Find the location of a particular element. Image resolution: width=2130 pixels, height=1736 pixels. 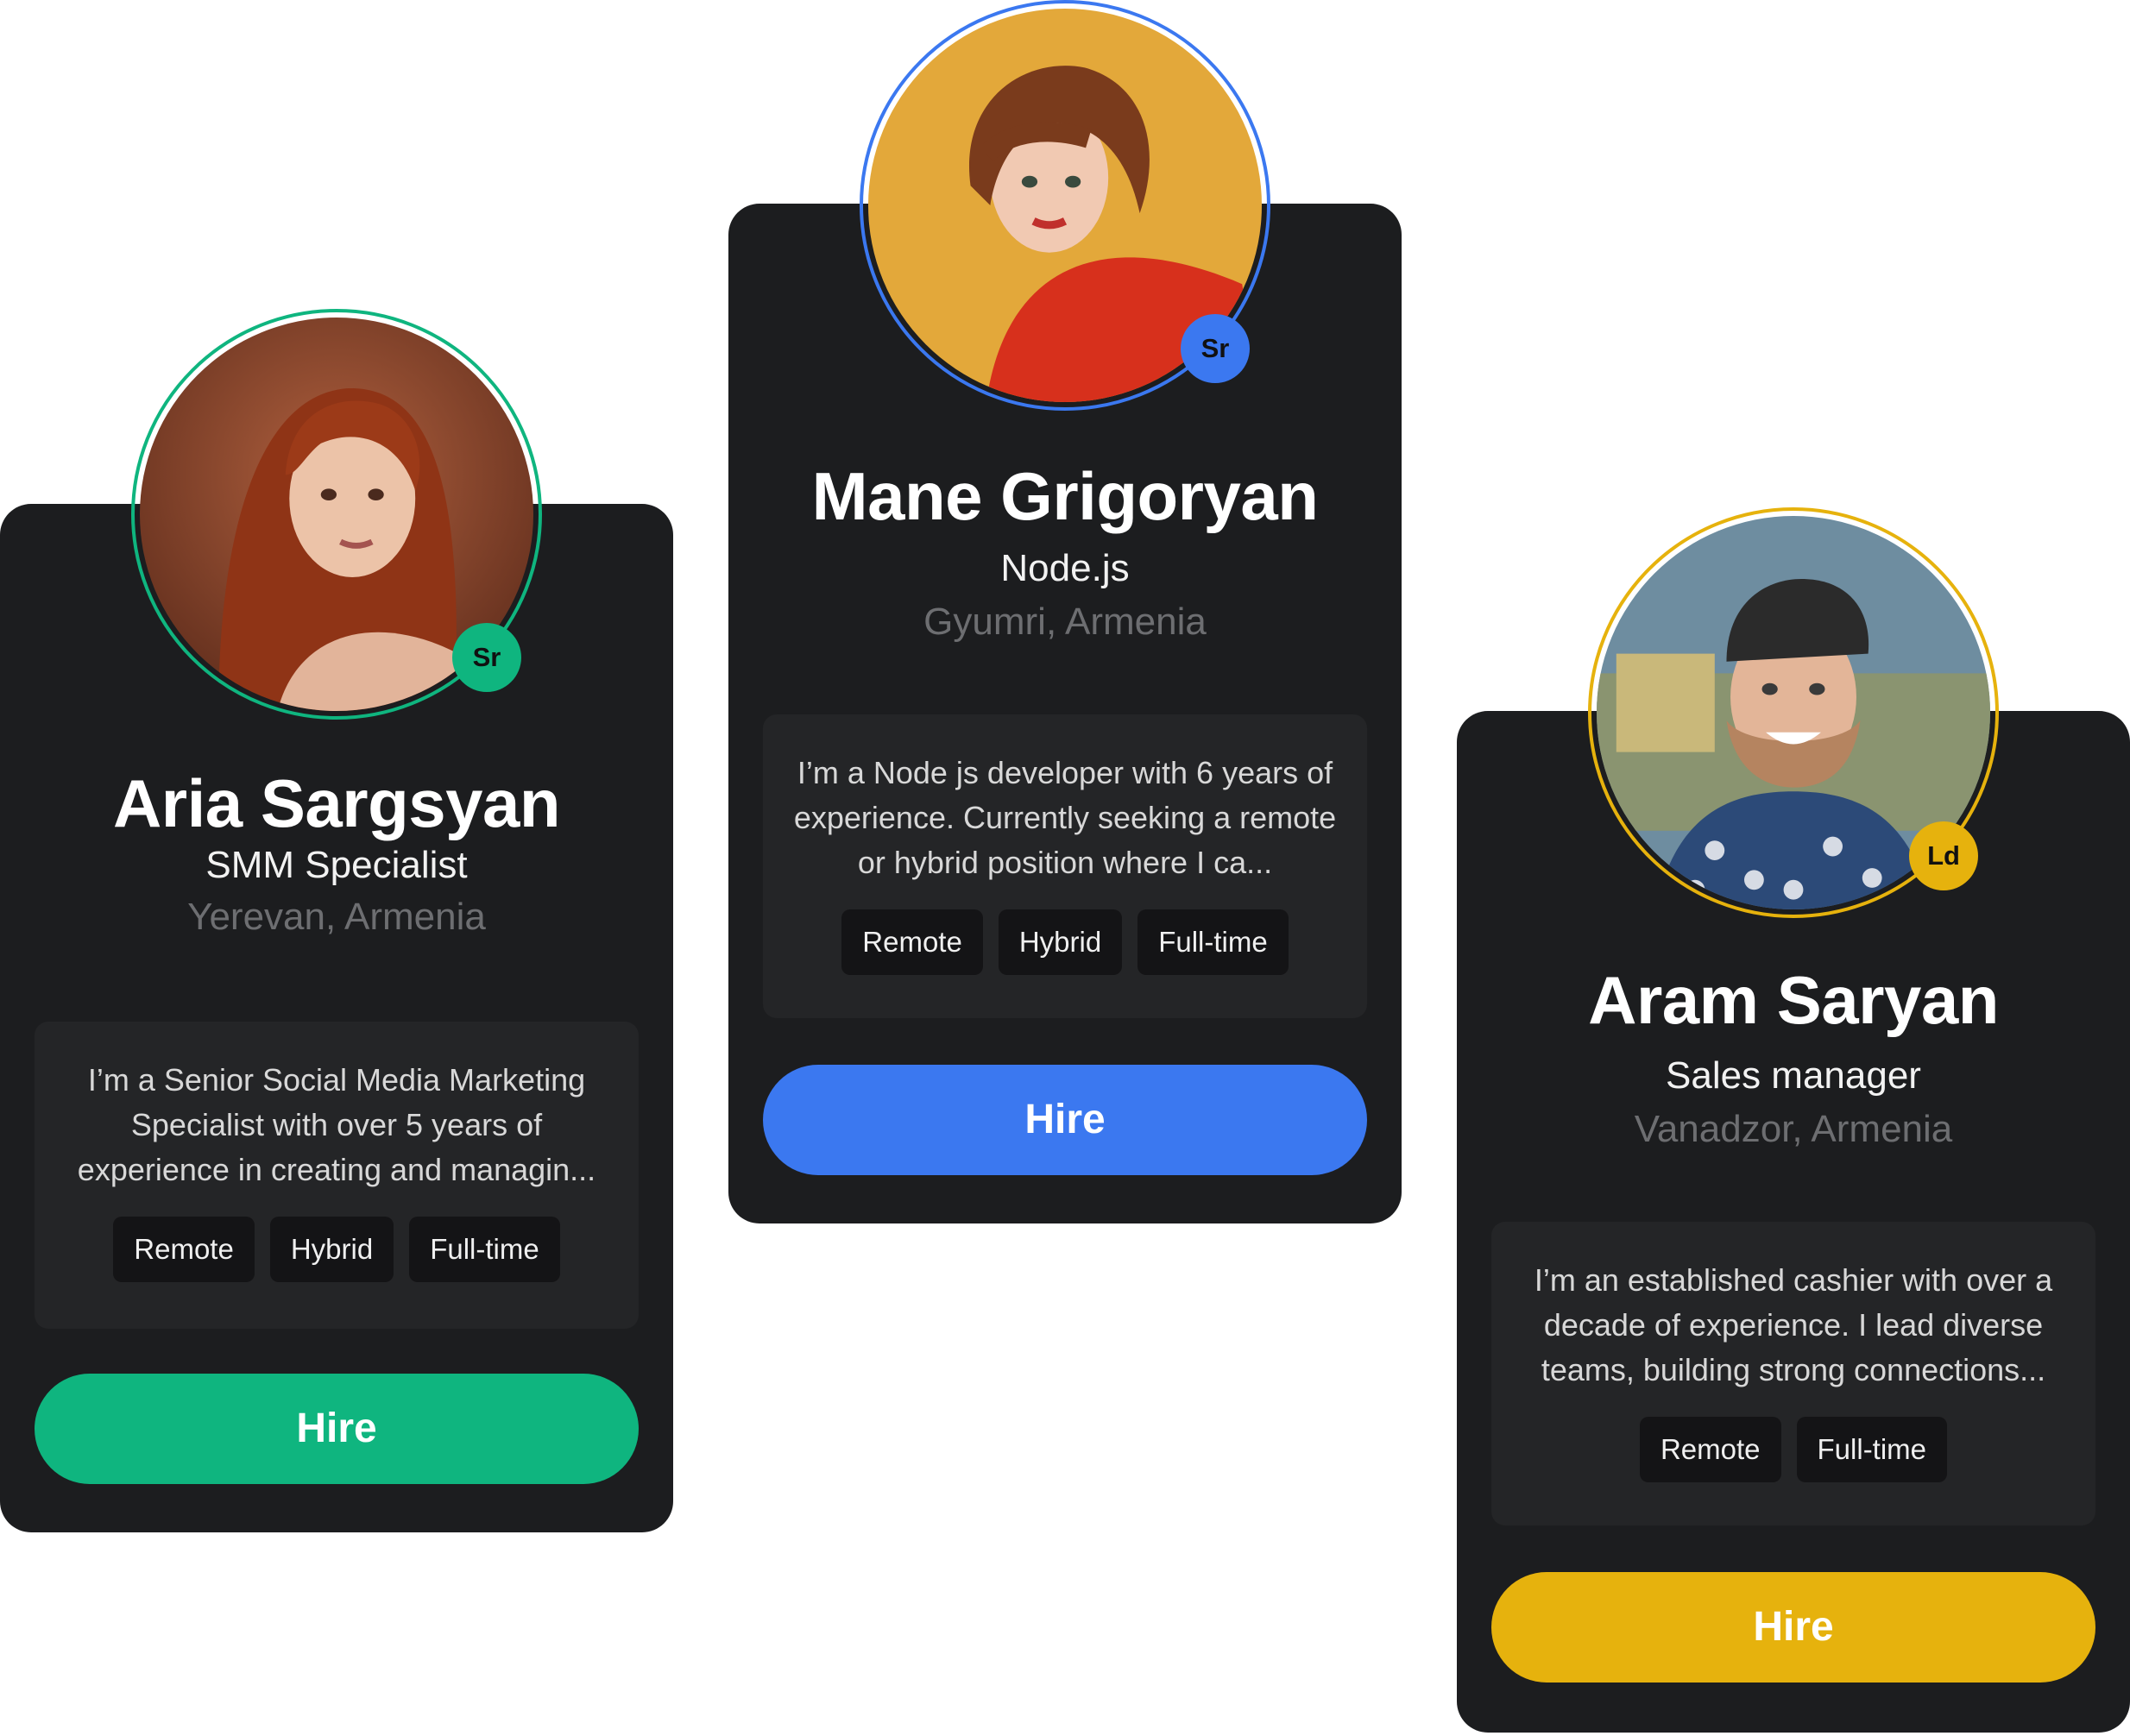

candidate-role: SMM Specialist is located at coordinates (336, 865).